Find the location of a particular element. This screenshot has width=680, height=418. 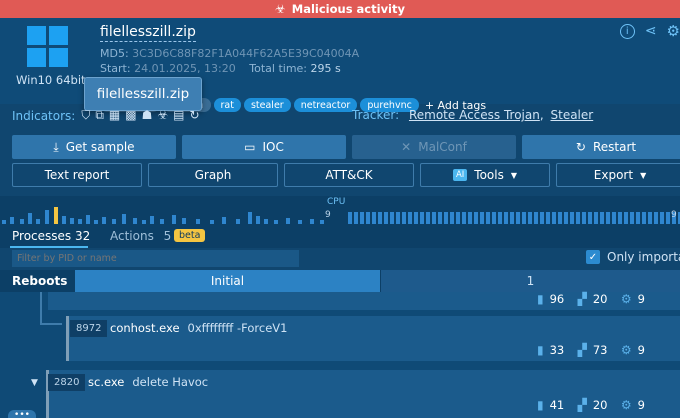

tag-chip: stealer is located at coordinates (267, 105).